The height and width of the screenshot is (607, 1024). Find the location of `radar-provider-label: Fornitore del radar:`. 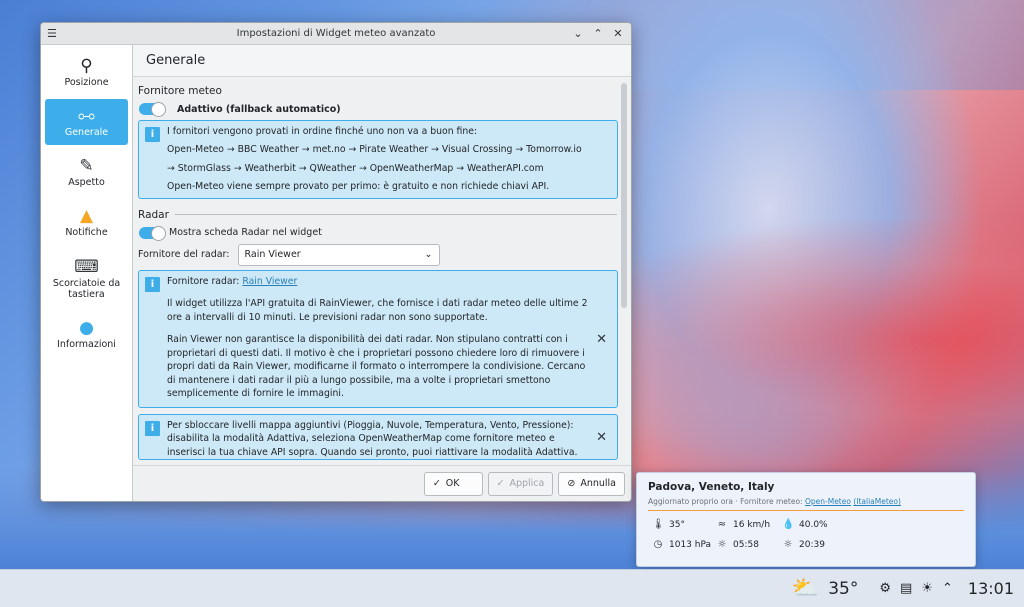

radar-provider-label: Fornitore del radar: is located at coordinates (184, 255).